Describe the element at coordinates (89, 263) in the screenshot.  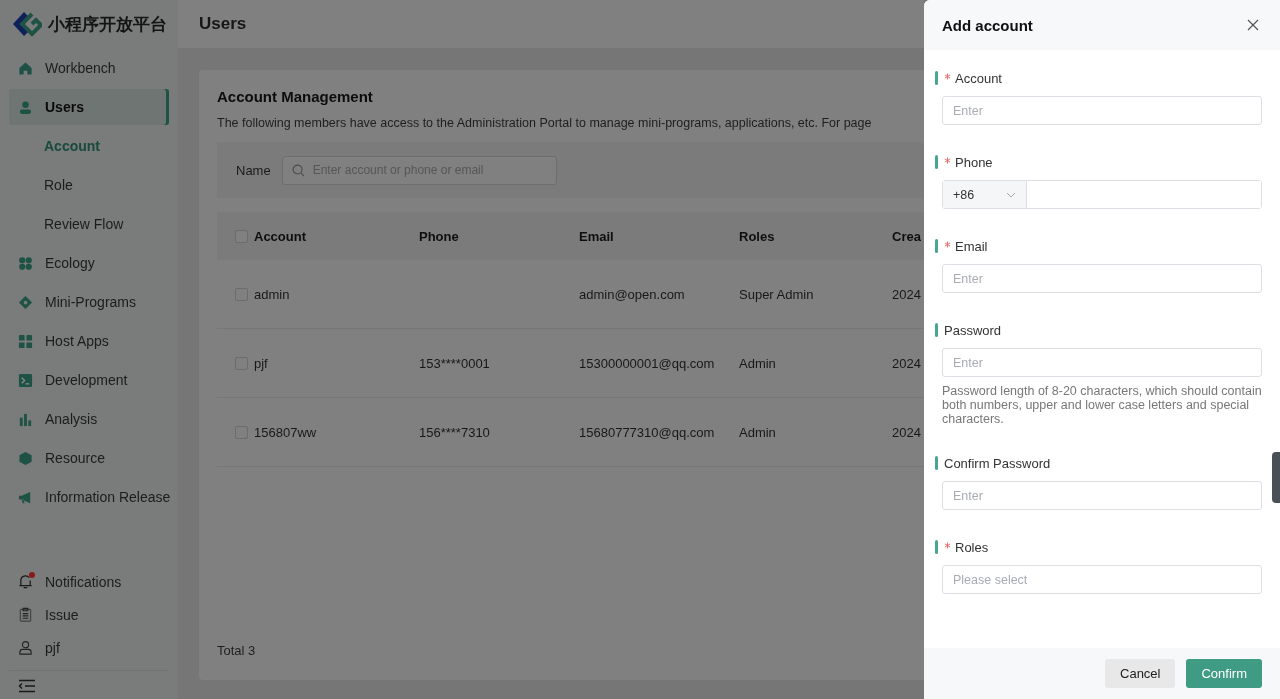
I see `nav-item: Ecology` at that location.